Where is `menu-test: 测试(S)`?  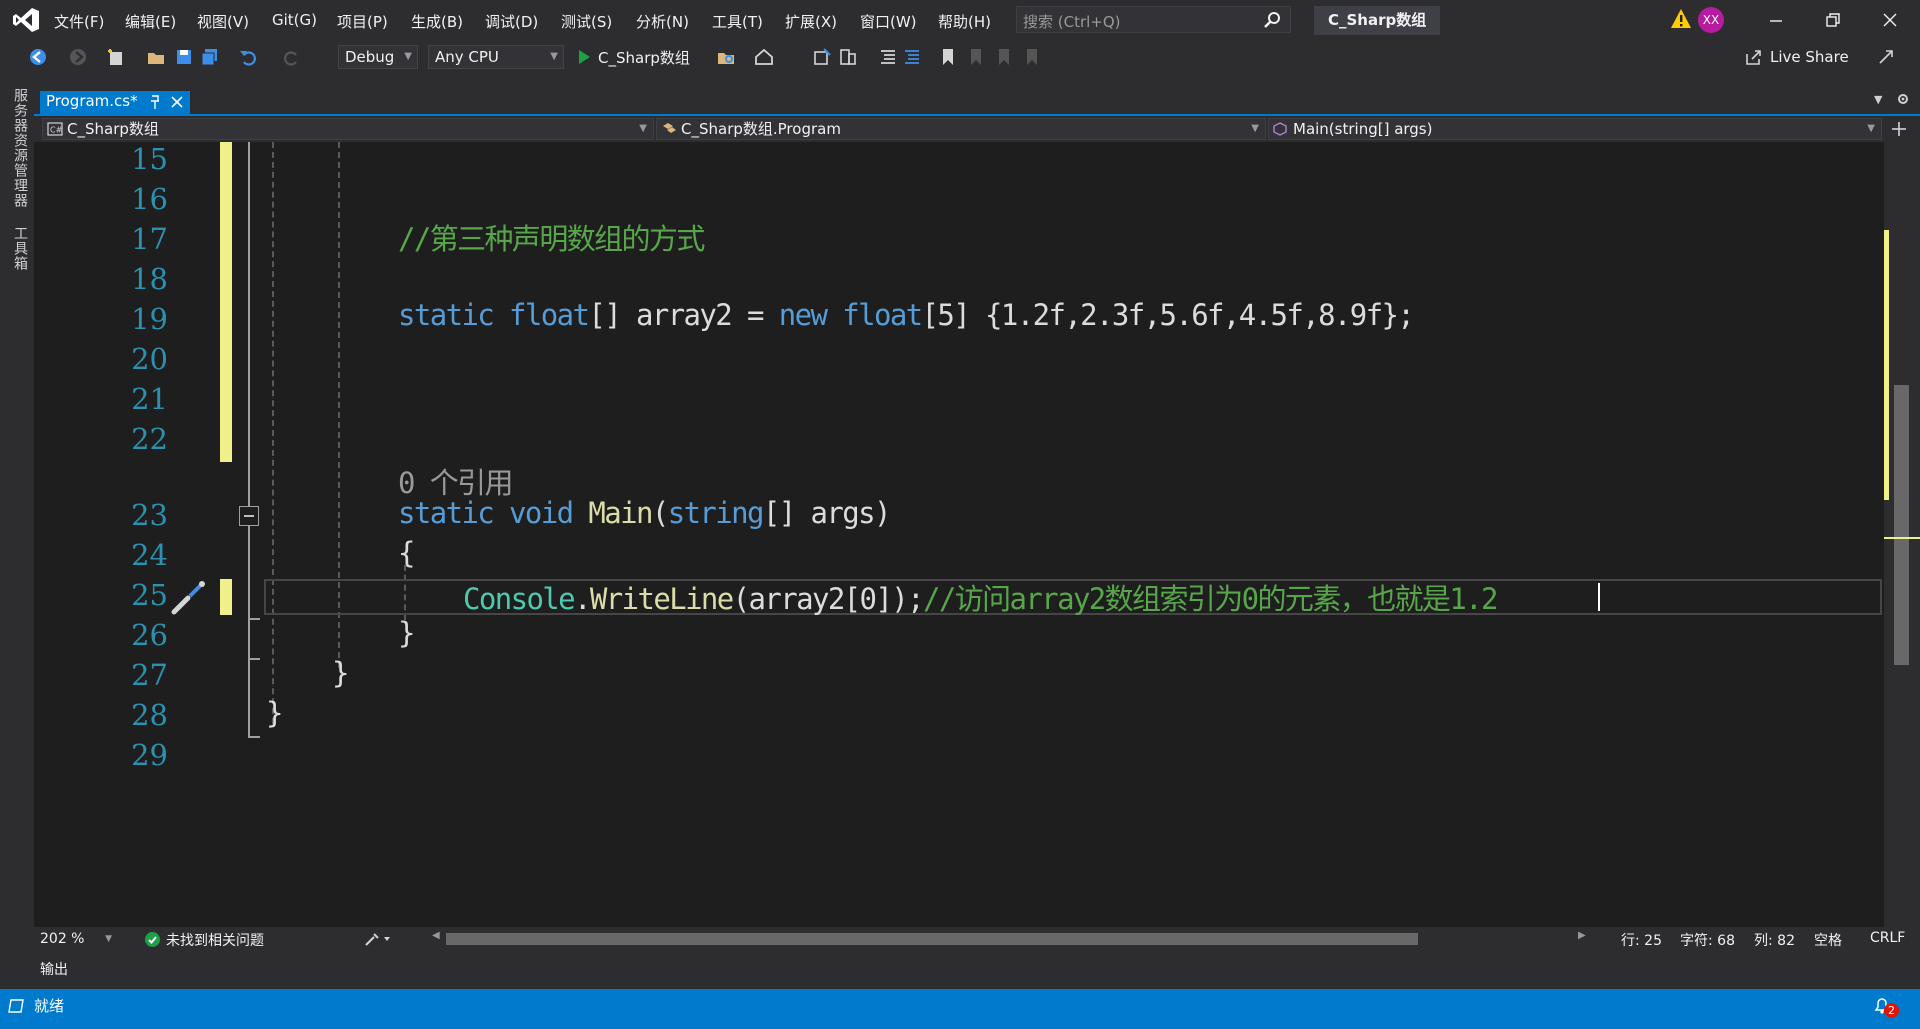
menu-test: 测试(S) is located at coordinates (586, 21).